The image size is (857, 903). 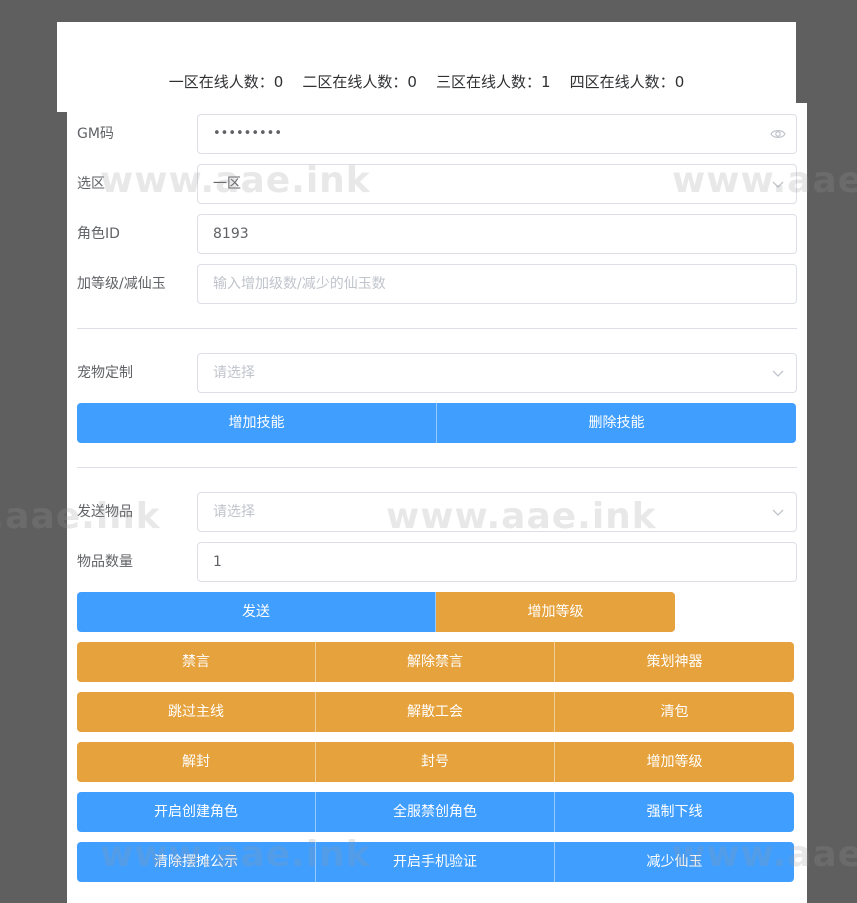 What do you see at coordinates (221, 82) in the screenshot?
I see `zone1-online-label: 一区在线人数：` at bounding box center [221, 82].